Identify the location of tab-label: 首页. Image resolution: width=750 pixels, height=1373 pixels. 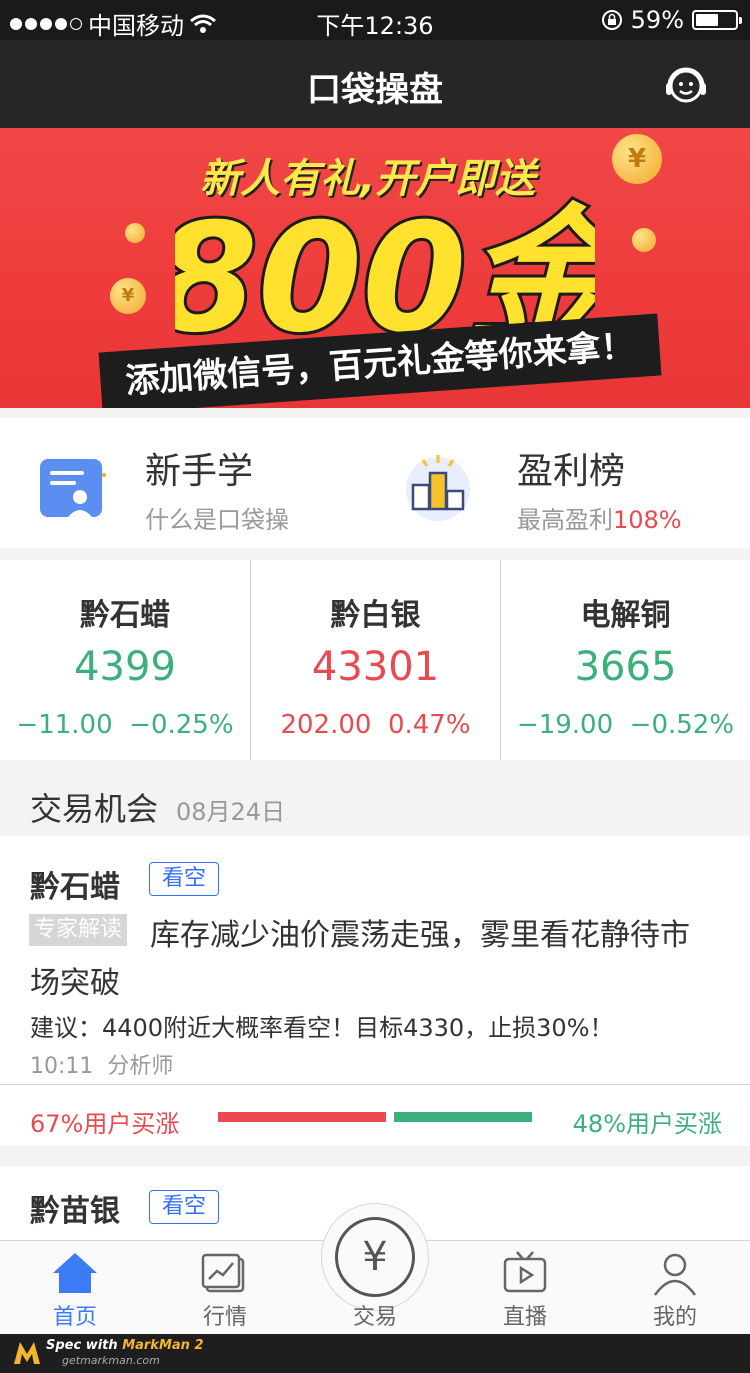
(74, 1317).